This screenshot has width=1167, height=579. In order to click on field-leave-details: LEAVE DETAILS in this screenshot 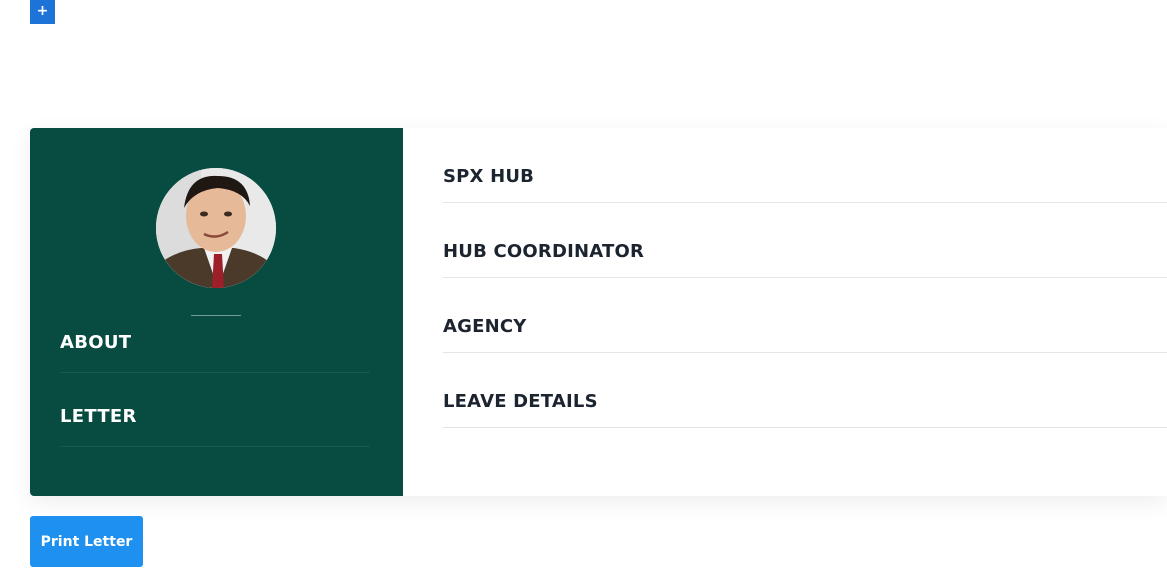, I will do `click(805, 409)`.